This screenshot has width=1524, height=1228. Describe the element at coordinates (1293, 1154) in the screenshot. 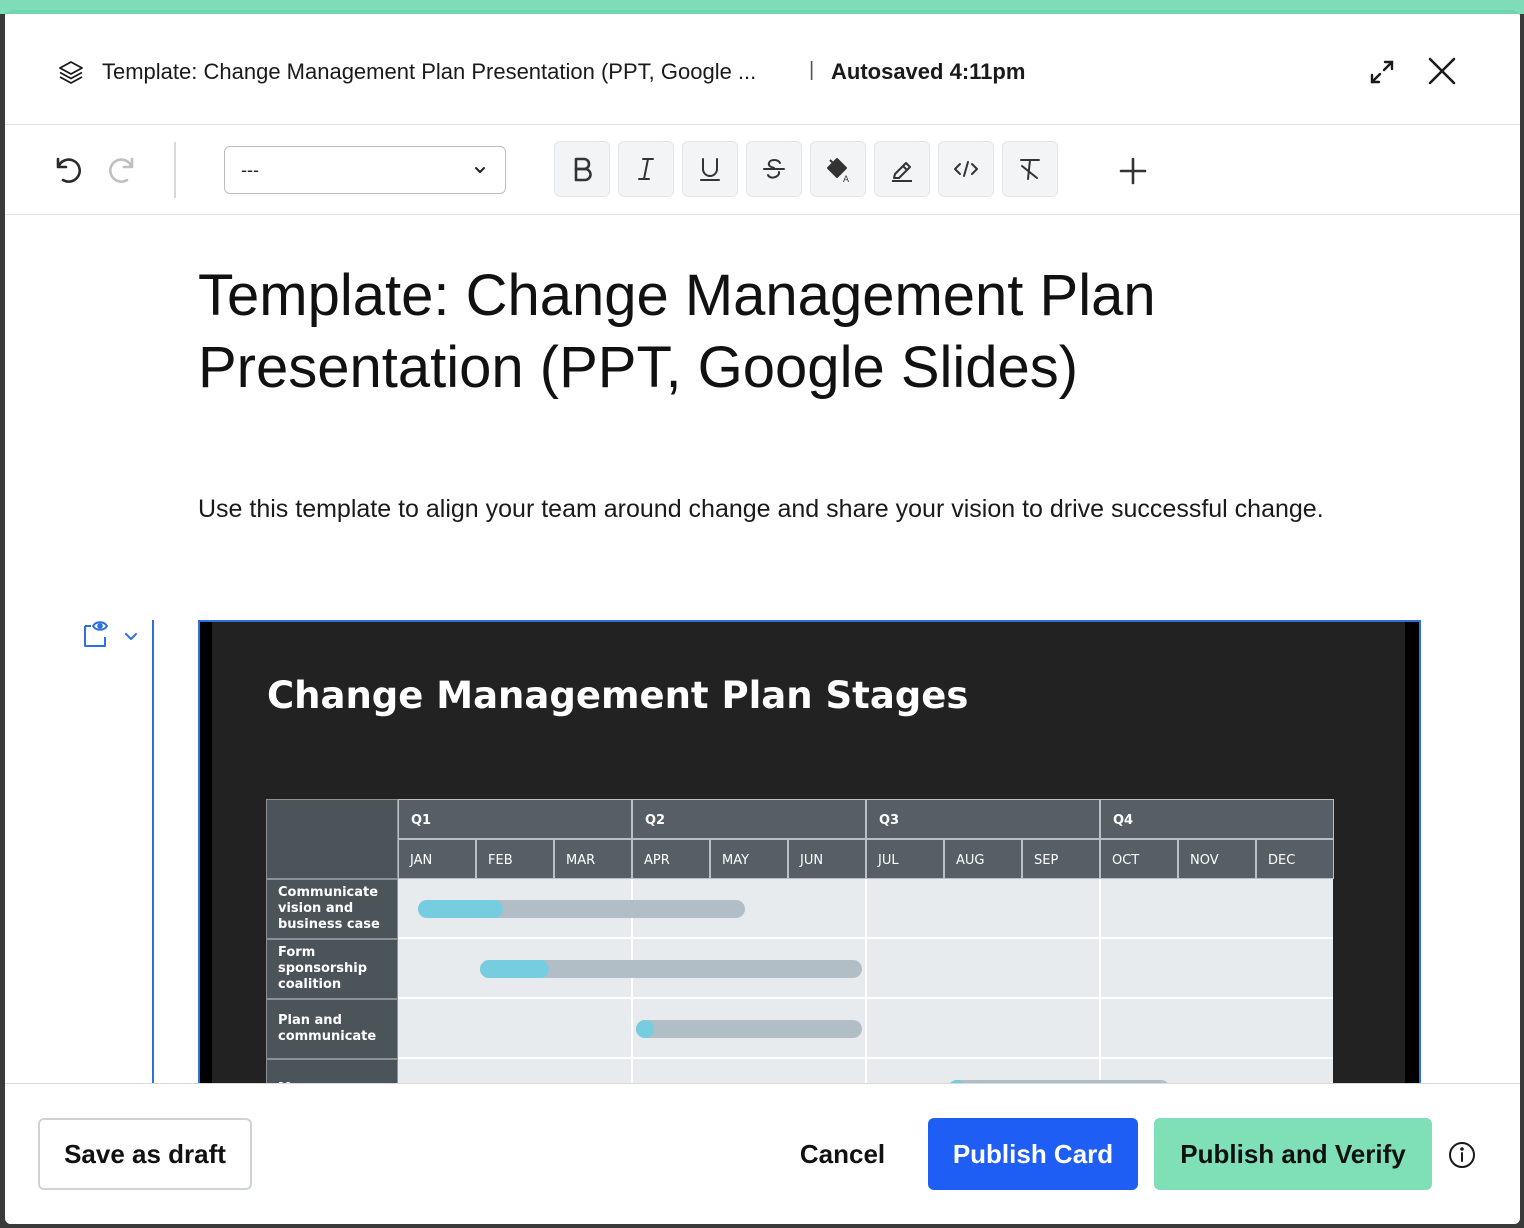

I see `publish-verify-button: Publish and Verify` at that location.